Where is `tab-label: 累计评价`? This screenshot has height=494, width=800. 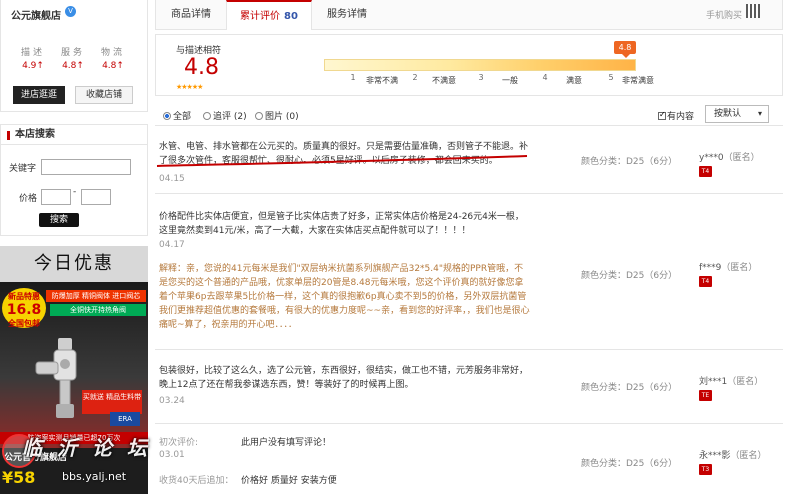
tab-label: 累计评价 is located at coordinates (260, 16).